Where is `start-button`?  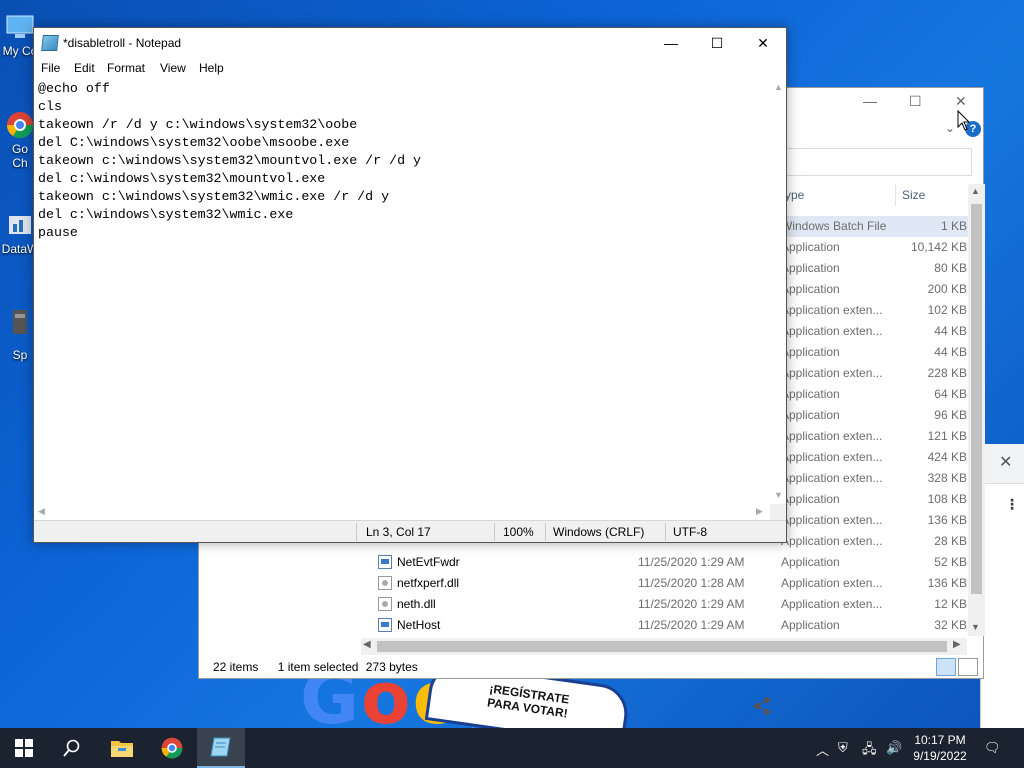 start-button is located at coordinates (24, 748).